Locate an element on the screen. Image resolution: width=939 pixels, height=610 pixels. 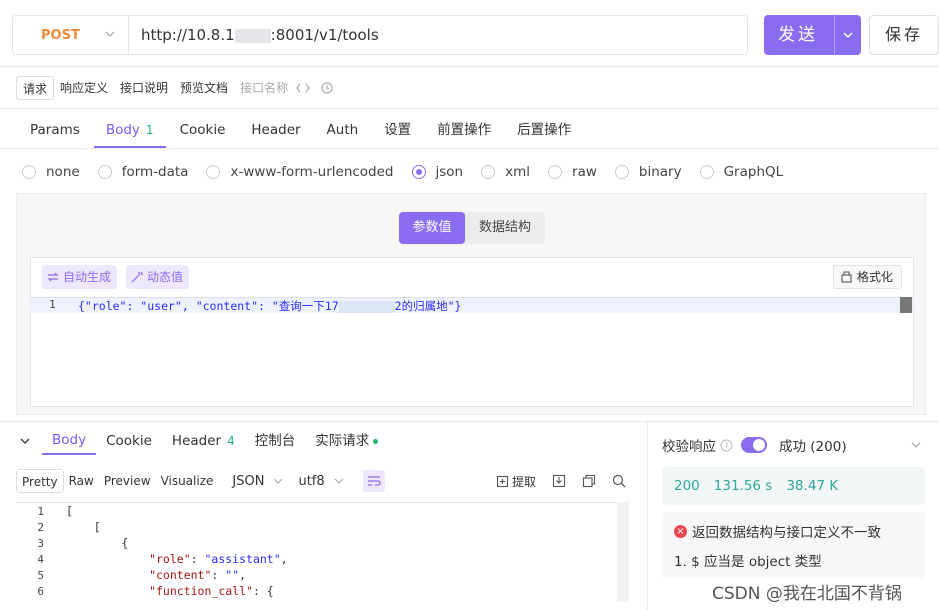
body-count-badge: 1 is located at coordinates (149, 130).